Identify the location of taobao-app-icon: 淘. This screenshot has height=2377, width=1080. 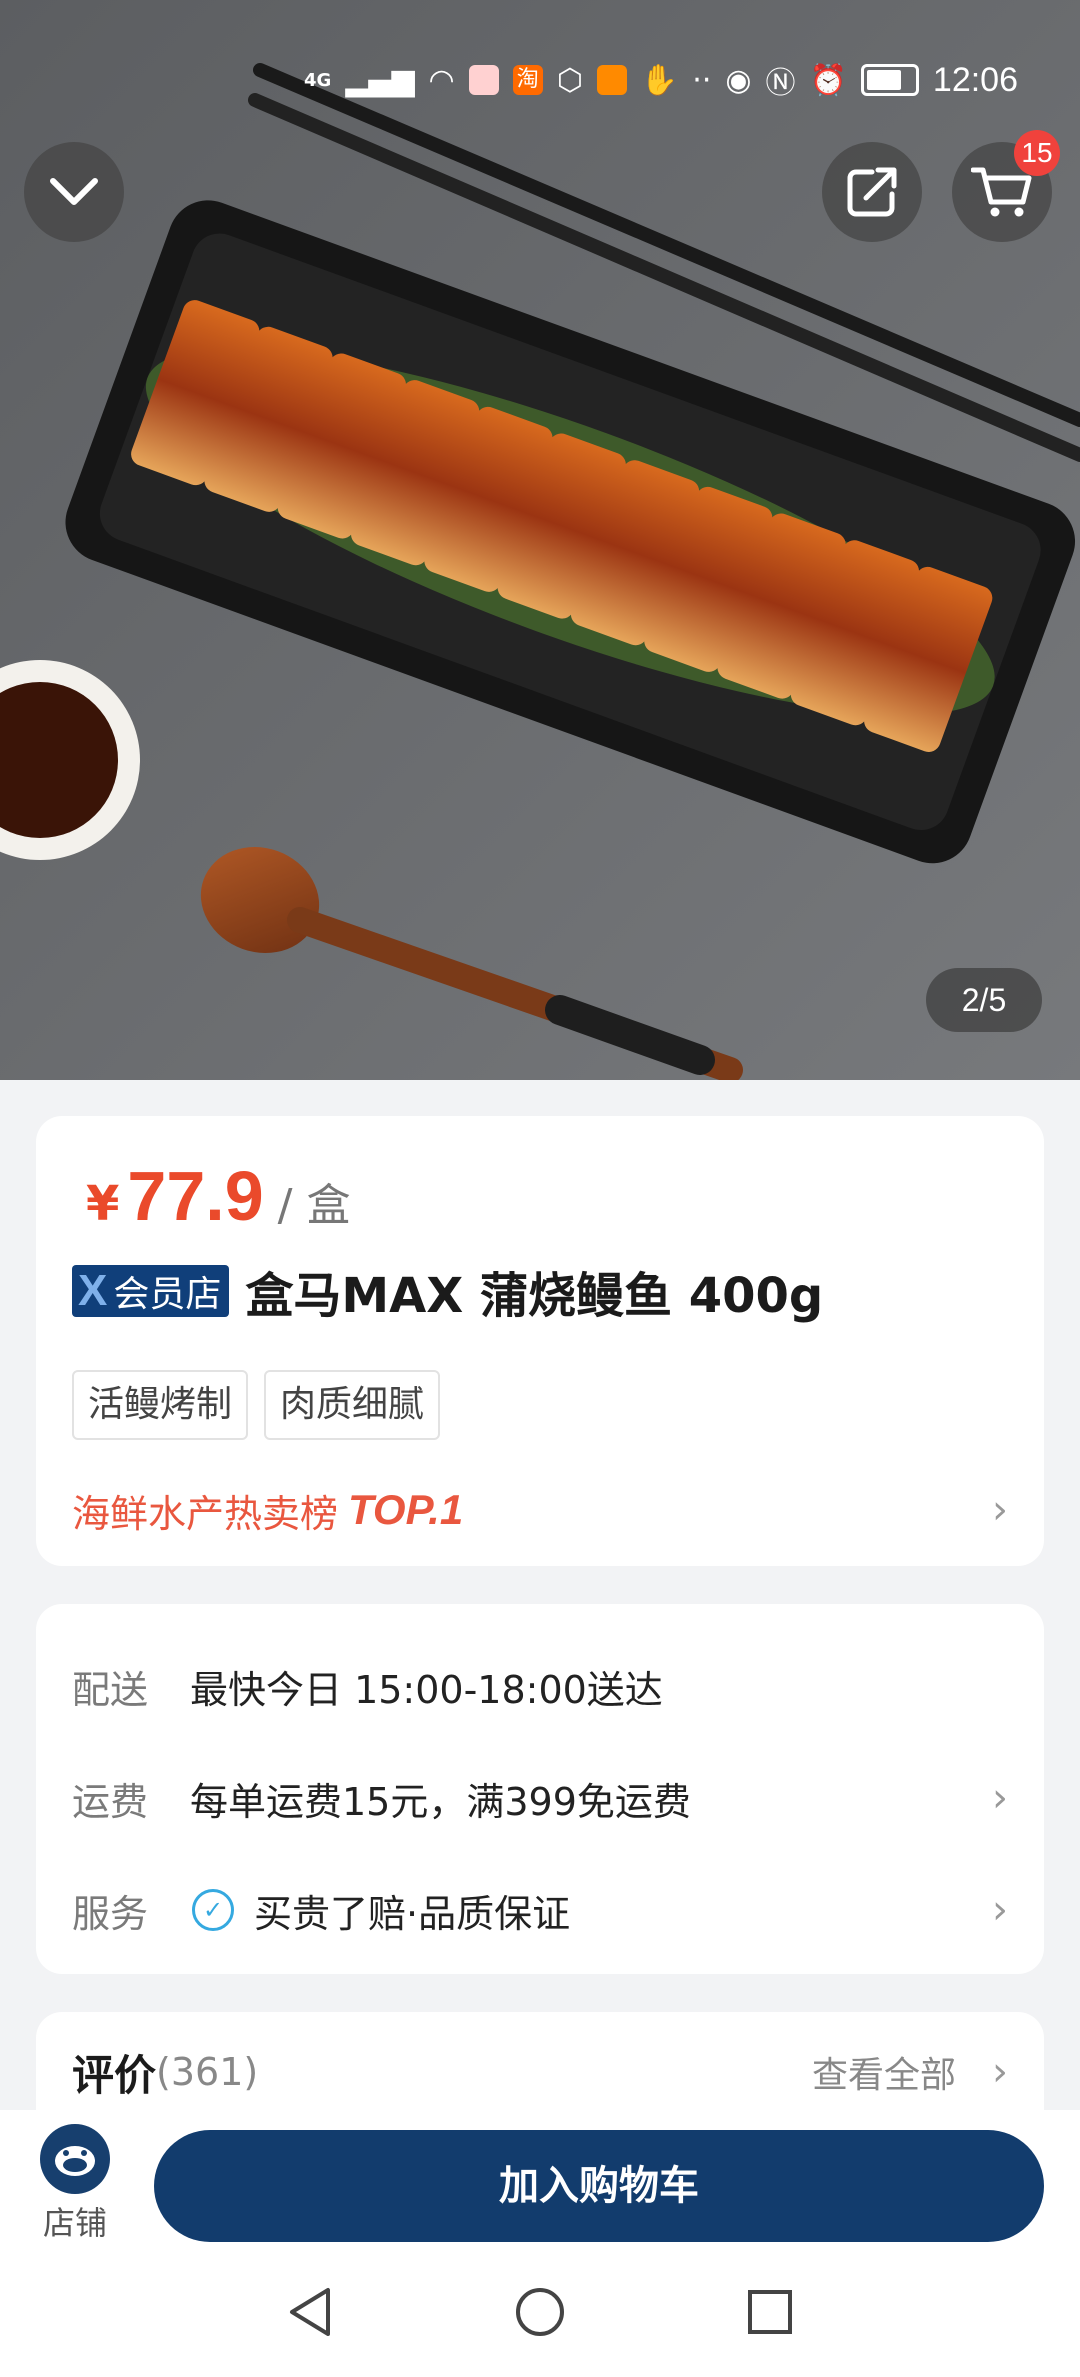
(527, 80).